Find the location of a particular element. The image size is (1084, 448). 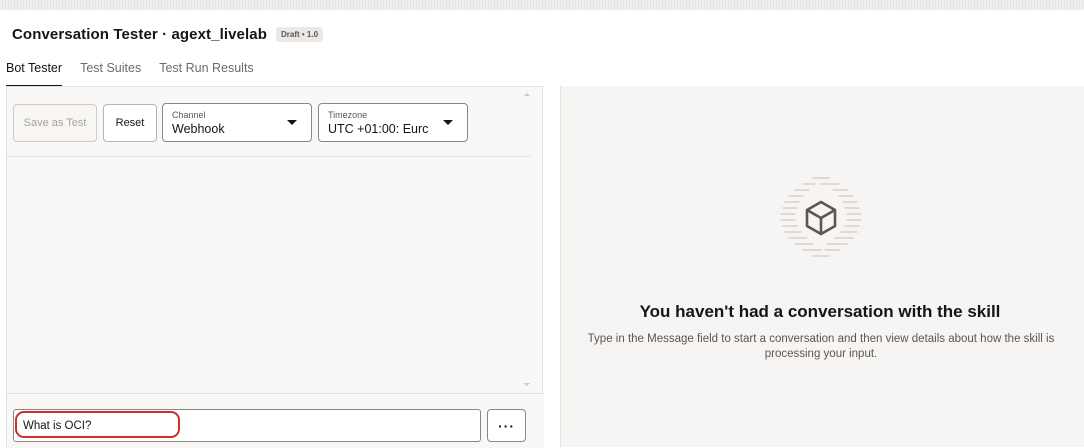

channel-label: Channel is located at coordinates (189, 115).